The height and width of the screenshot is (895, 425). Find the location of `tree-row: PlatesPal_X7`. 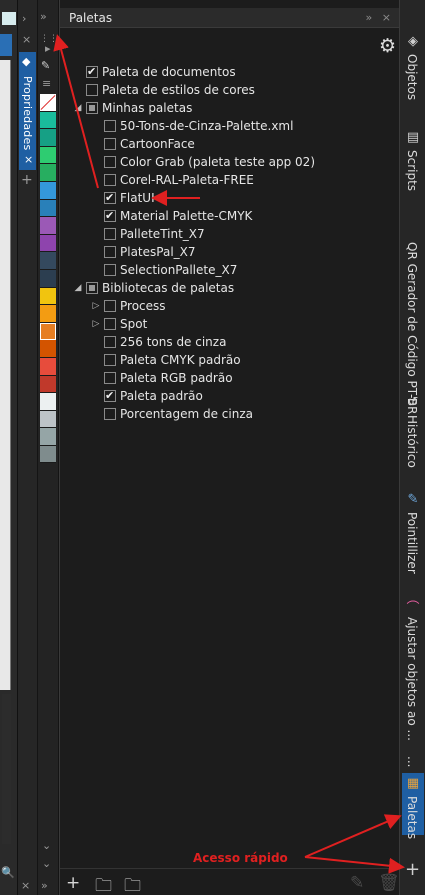

tree-row: PlatesPal_X7 is located at coordinates (230, 252).